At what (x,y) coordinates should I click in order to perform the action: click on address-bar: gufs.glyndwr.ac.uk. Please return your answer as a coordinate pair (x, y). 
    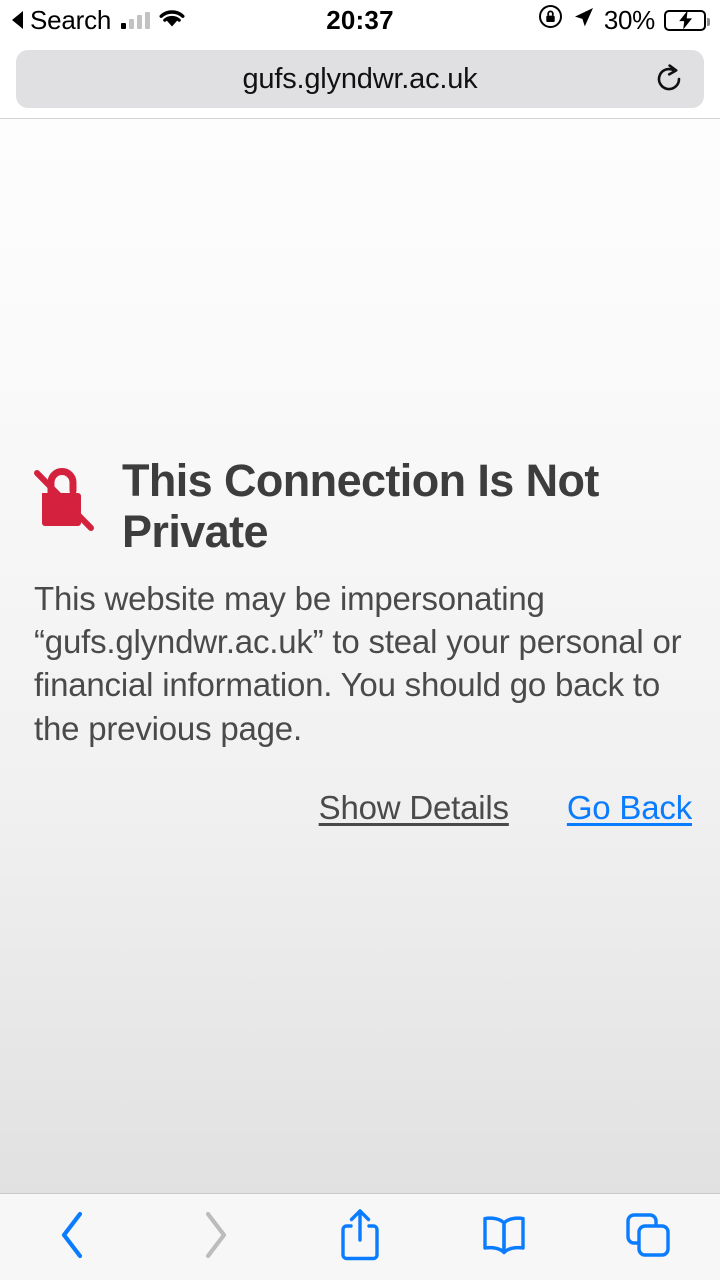
    Looking at the image, I should click on (360, 79).